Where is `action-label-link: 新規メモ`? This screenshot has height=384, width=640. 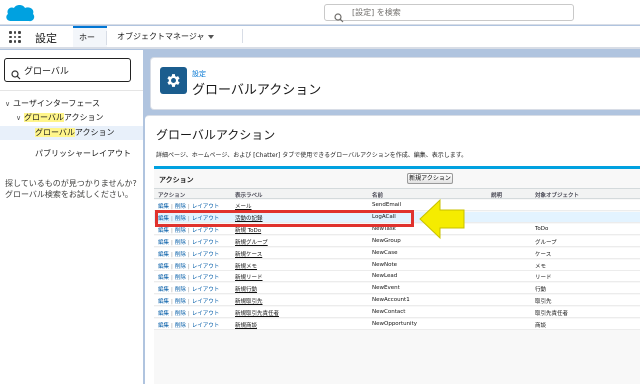
action-label-link: 新規メモ is located at coordinates (246, 266).